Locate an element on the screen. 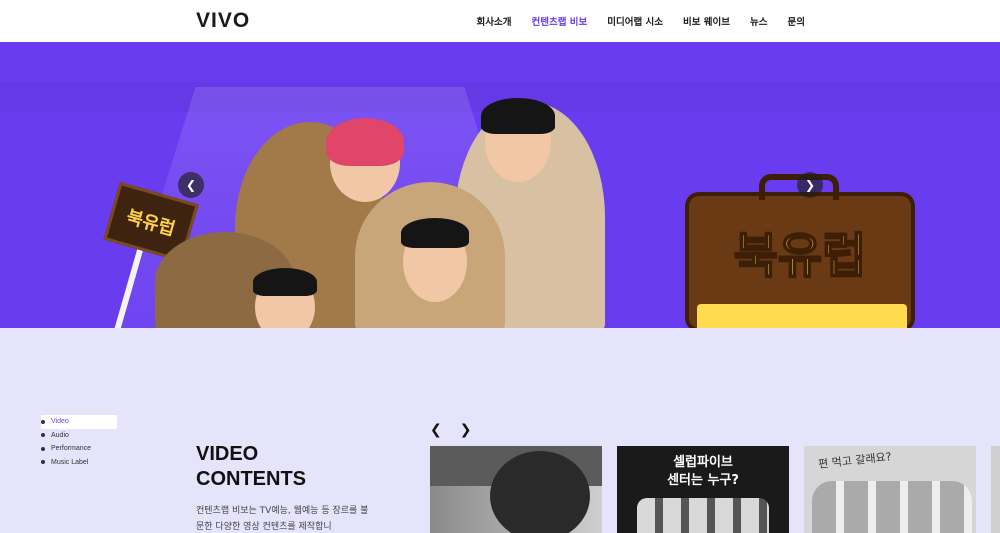 The width and height of the screenshot is (1000, 533). category-label: Music Label is located at coordinates (70, 462).